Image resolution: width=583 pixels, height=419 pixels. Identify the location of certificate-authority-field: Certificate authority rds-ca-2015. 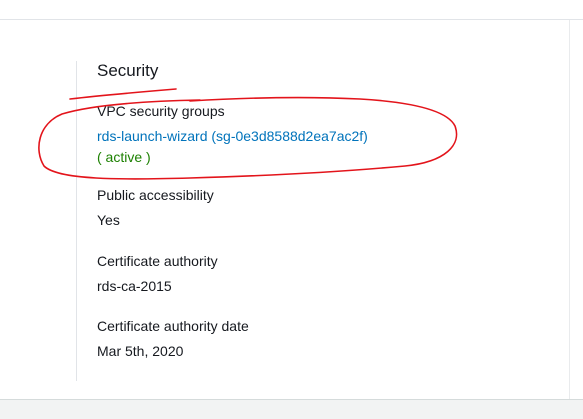
(157, 273).